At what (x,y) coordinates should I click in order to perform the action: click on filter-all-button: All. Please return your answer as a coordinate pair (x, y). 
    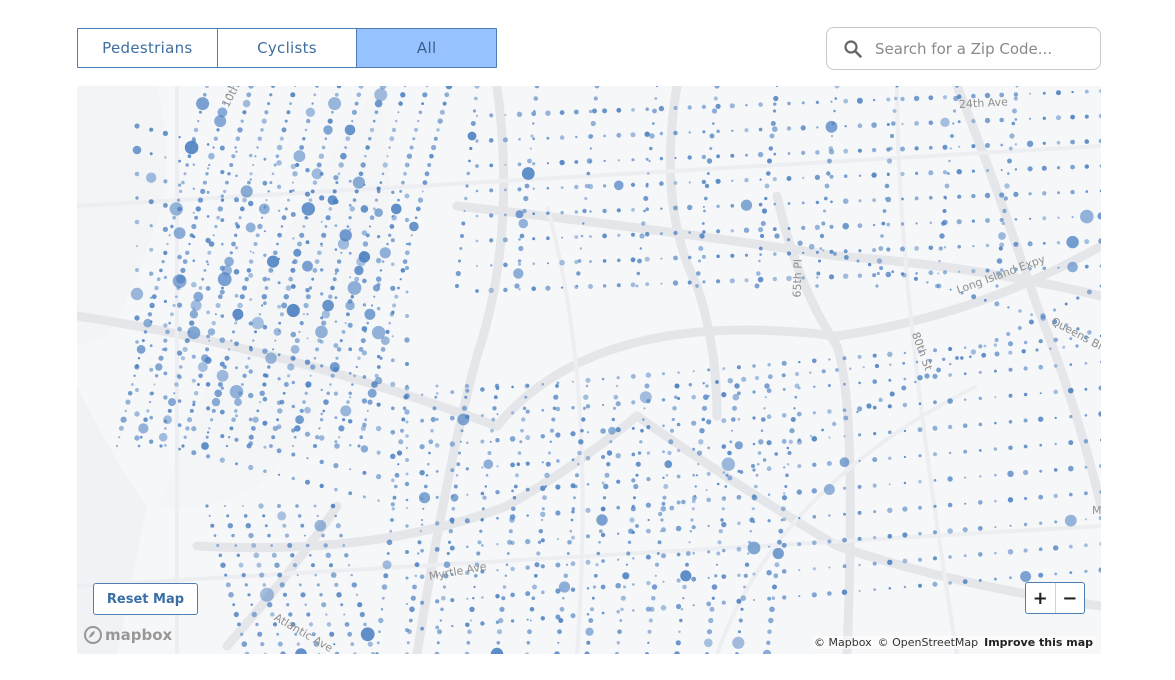
    Looking at the image, I should click on (427, 48).